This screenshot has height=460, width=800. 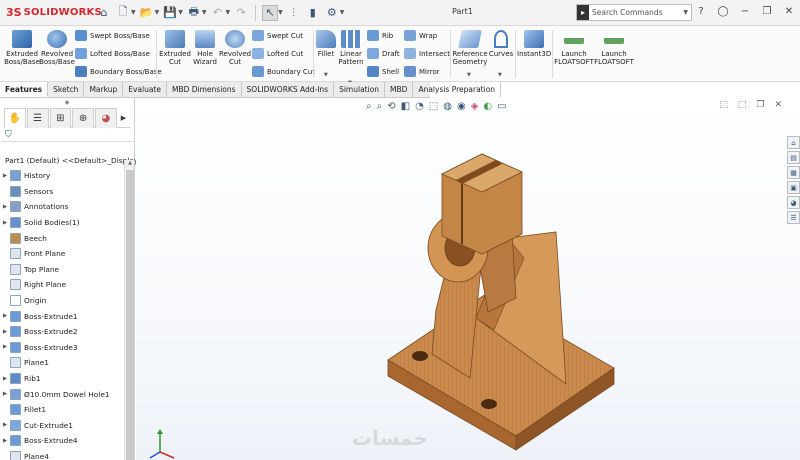 What do you see at coordinates (767, 11) in the screenshot?
I see `restore-icon: ❐` at bounding box center [767, 11].